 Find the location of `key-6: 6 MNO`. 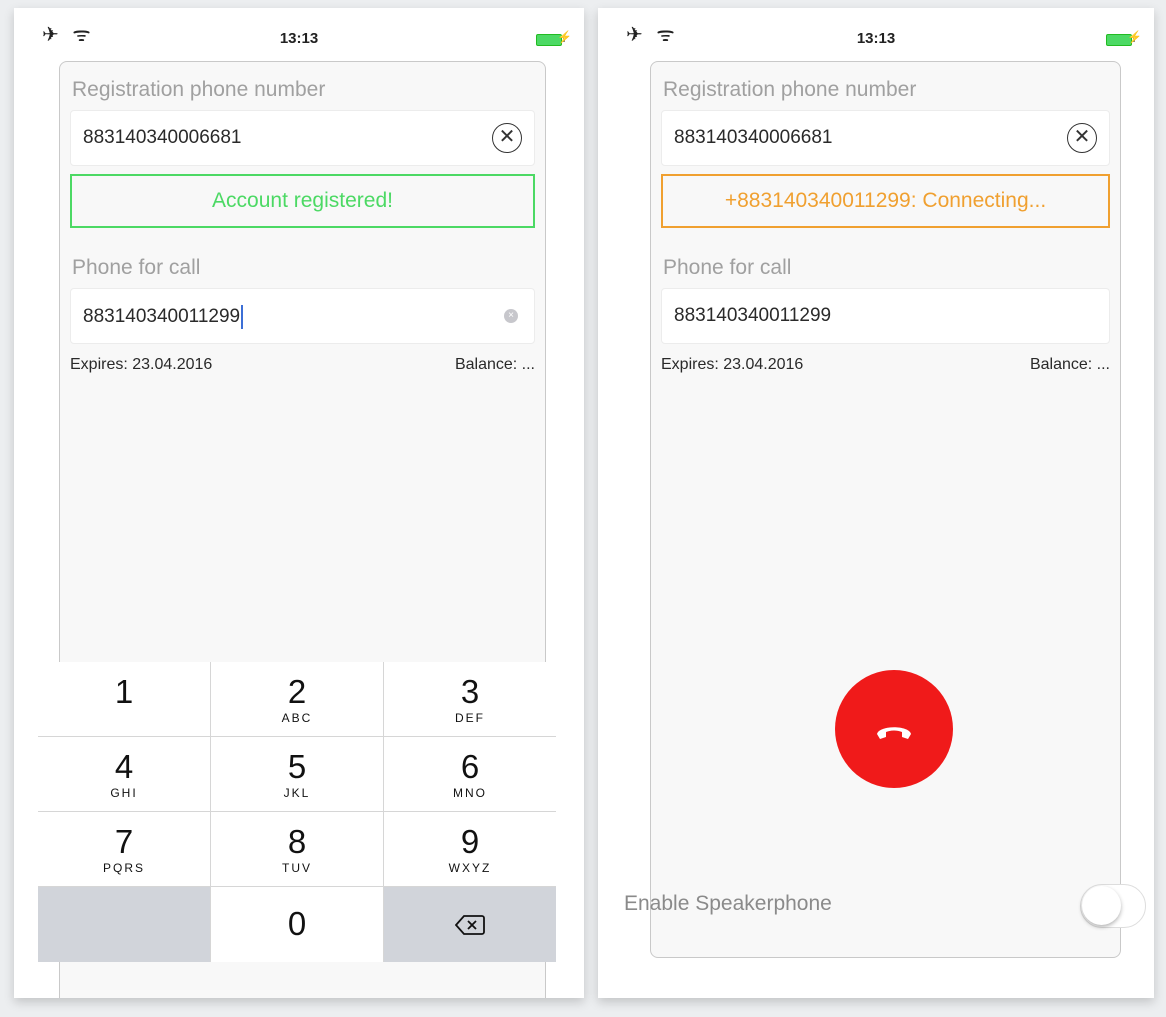

key-6: 6 MNO is located at coordinates (470, 774).